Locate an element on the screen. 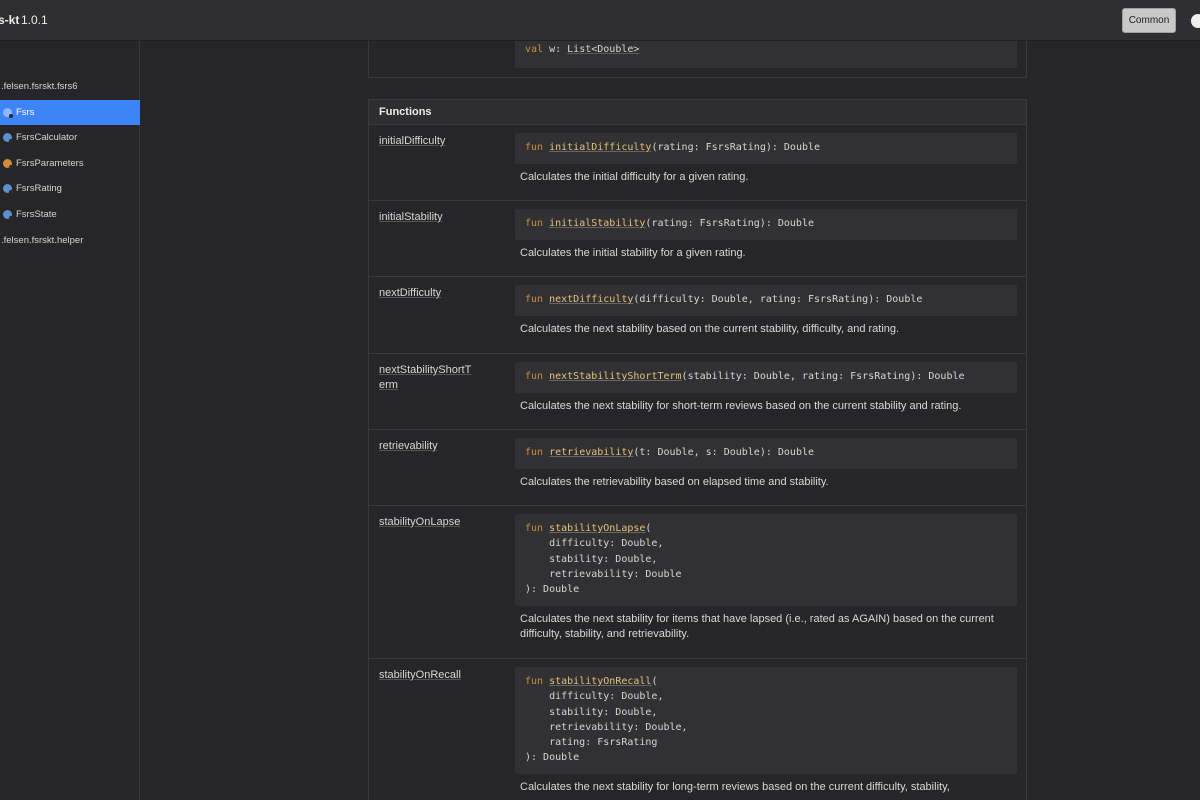 This screenshot has width=1200, height=800. common-platform-button: Common is located at coordinates (1149, 20).